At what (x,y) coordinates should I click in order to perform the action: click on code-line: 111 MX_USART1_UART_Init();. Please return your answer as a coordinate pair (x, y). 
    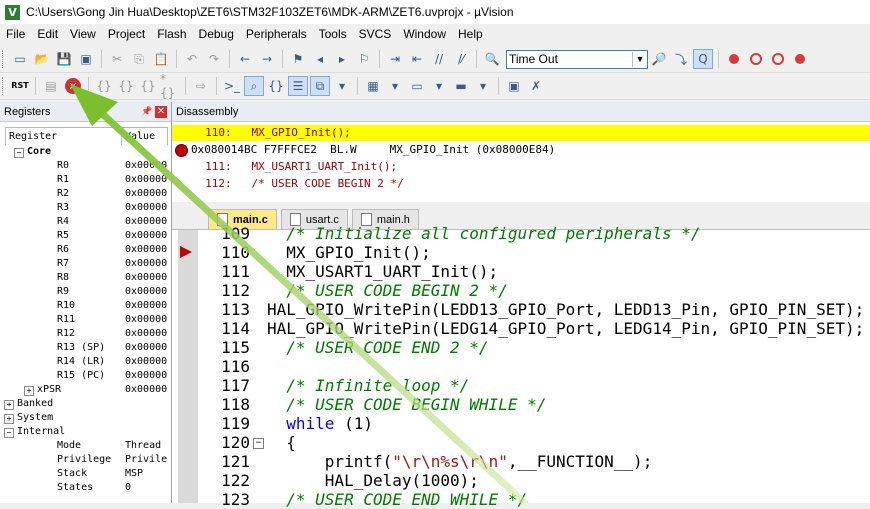
    Looking at the image, I should click on (521, 271).